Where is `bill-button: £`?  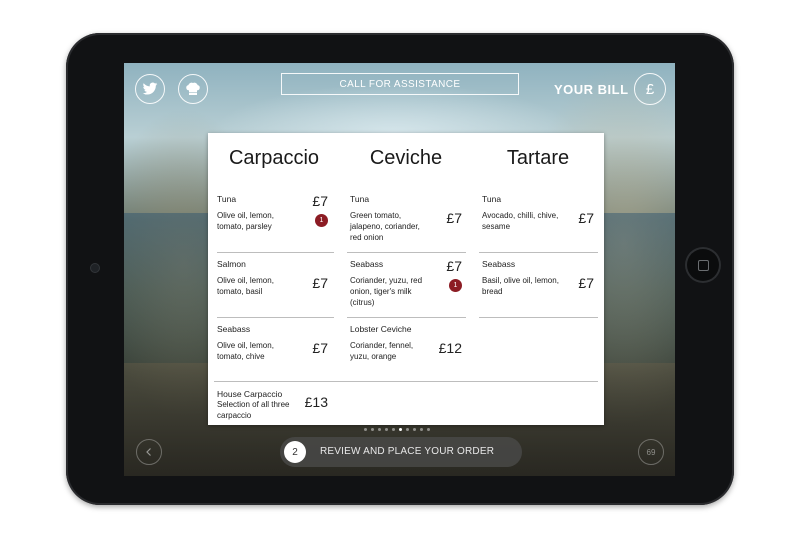
bill-button: £ is located at coordinates (650, 89).